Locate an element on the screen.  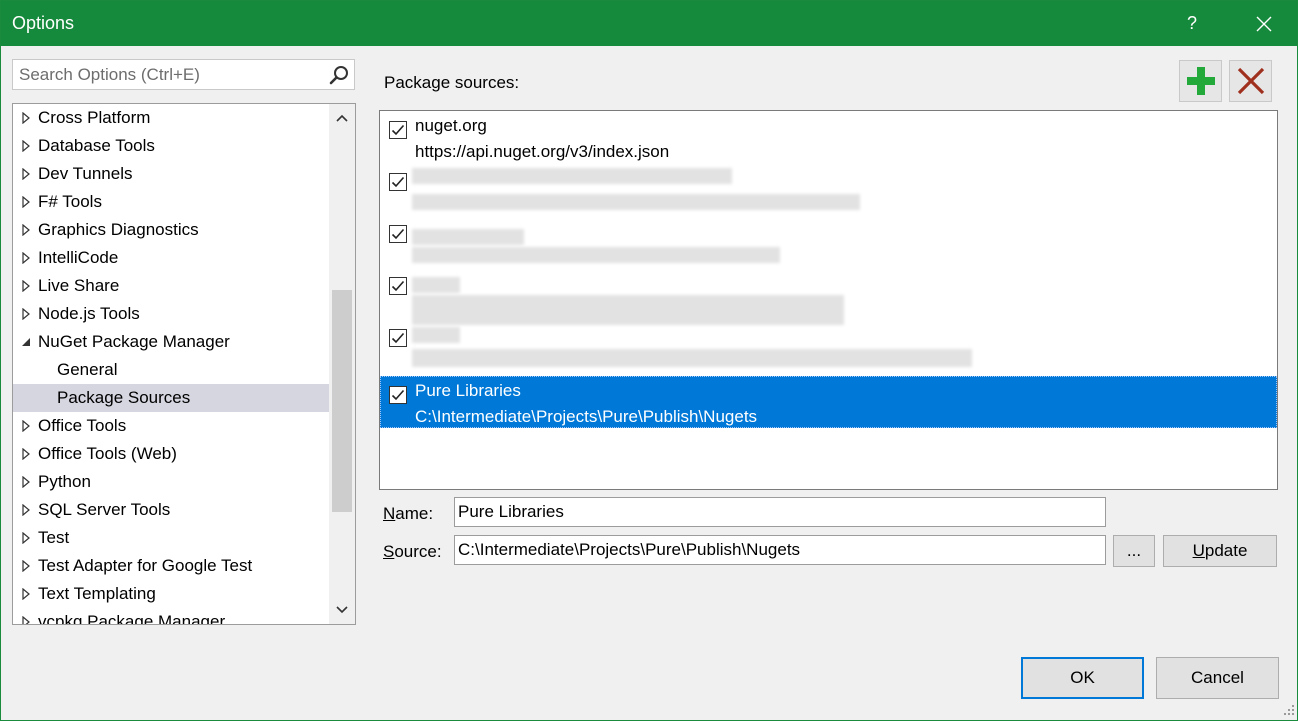
close-button is located at coordinates (1264, 23).